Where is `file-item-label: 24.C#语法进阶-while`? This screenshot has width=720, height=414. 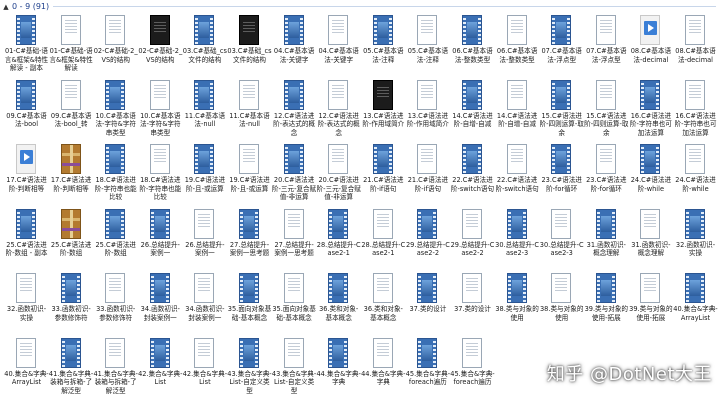
file-item-label: 24.C#语法进阶-while is located at coordinates (695, 184).